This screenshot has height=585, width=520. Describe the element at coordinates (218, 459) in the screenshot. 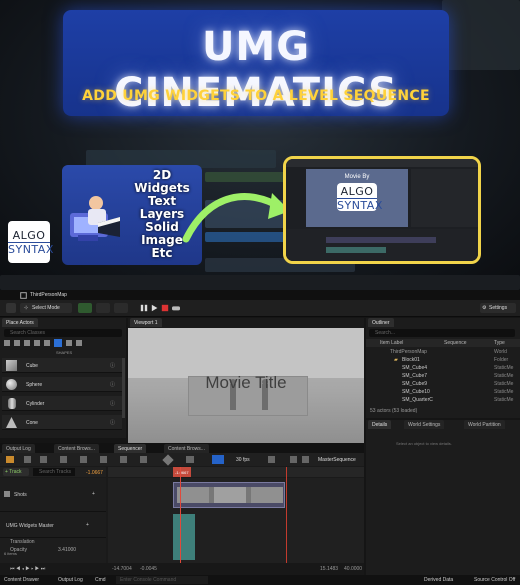

I see `magnet-icon` at that location.